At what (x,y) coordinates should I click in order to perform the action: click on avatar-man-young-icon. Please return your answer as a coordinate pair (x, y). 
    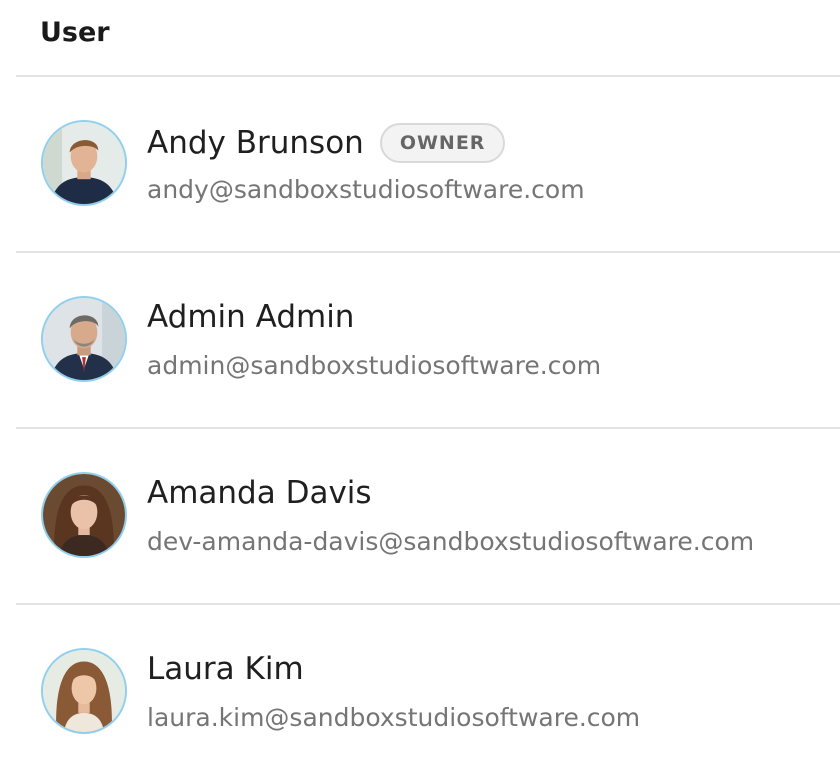
    Looking at the image, I should click on (84, 163).